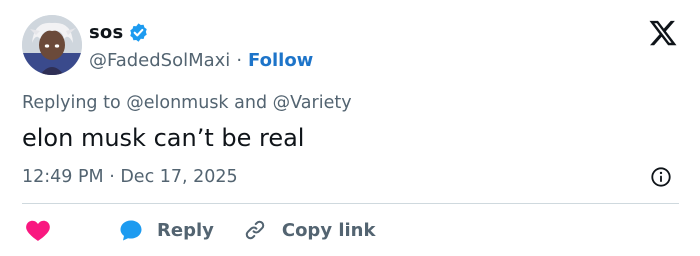 The image size is (700, 256). Describe the element at coordinates (185, 230) in the screenshot. I see `reply-label: Reply` at that location.